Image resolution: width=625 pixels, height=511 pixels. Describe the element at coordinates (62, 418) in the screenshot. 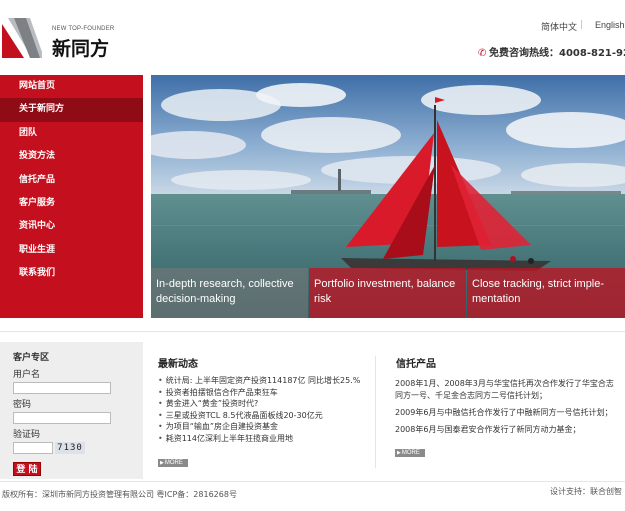

I see `password-input` at that location.